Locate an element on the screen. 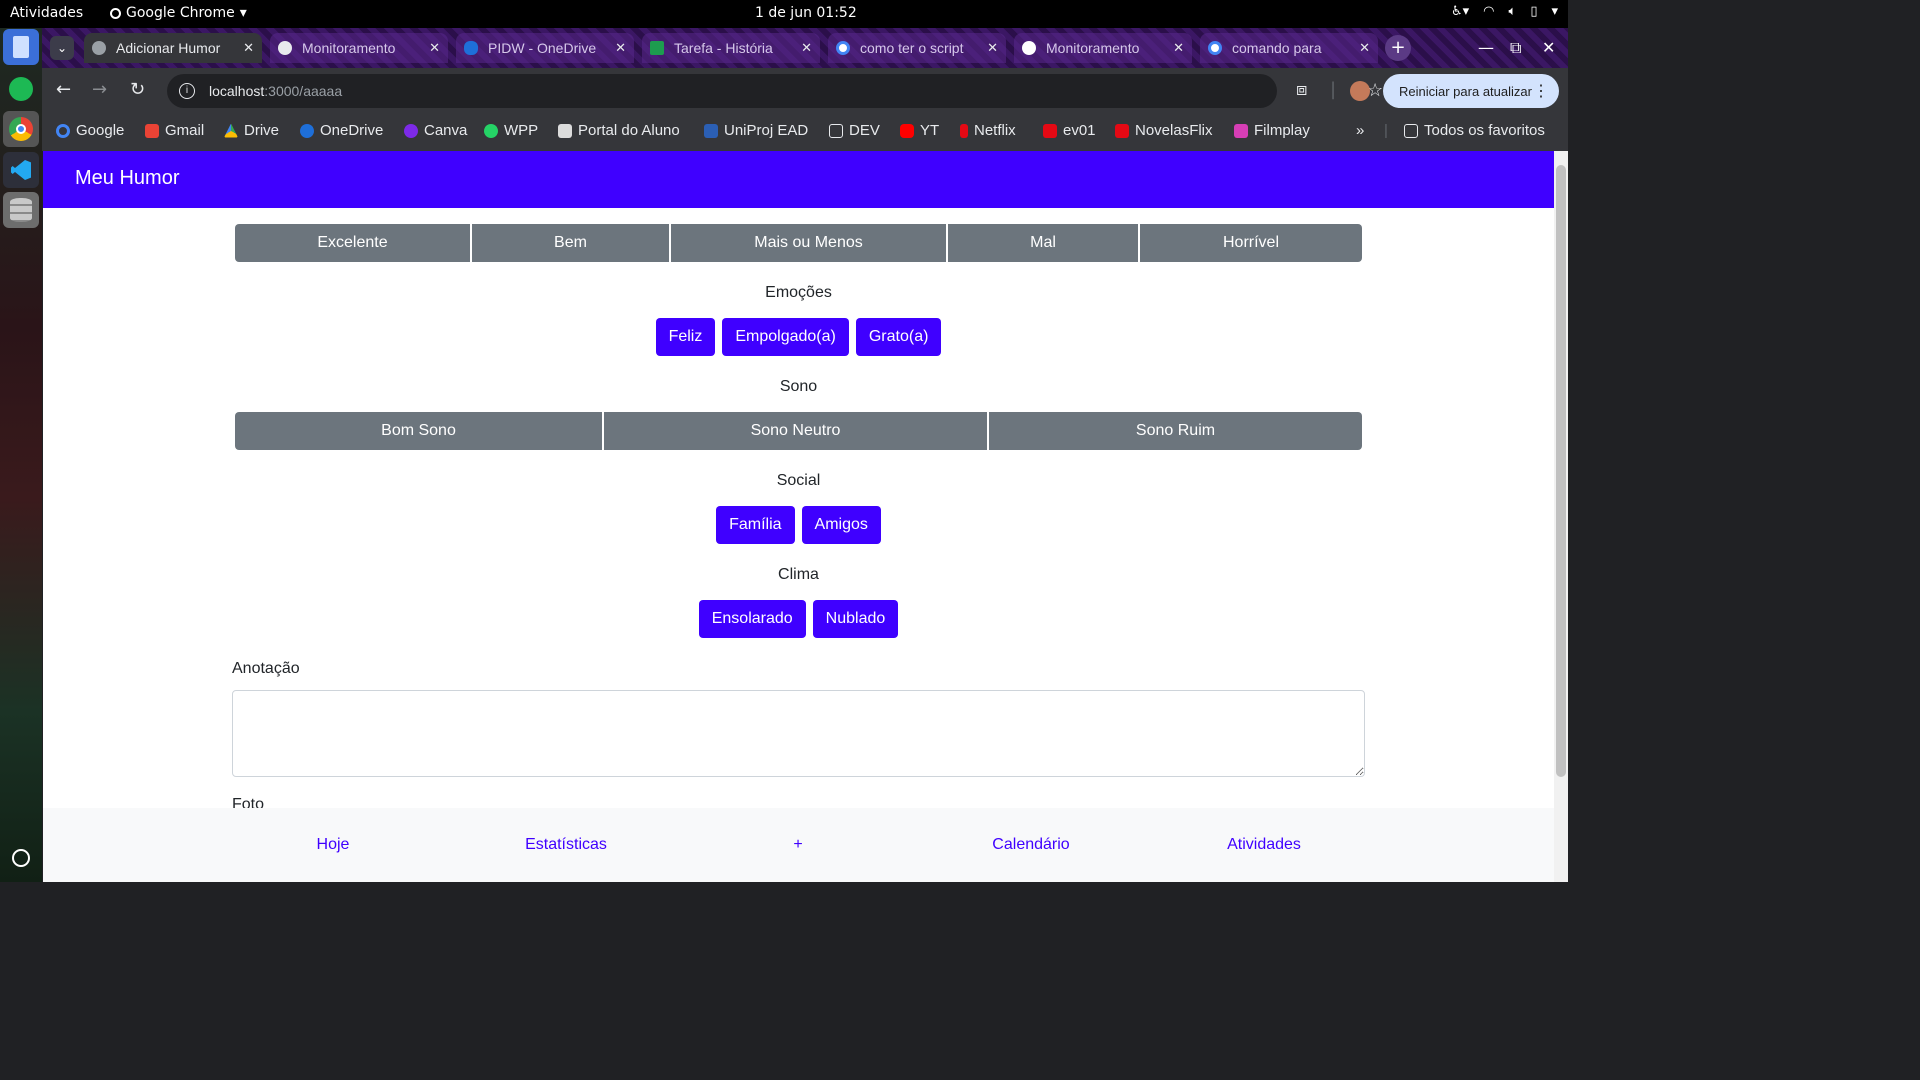 The image size is (1920, 1080). weather-ensolarado-button: Ensolarado is located at coordinates (752, 619).